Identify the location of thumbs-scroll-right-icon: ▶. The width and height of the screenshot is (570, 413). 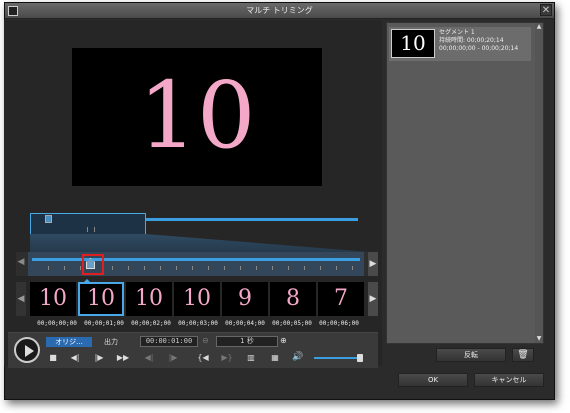
(373, 299).